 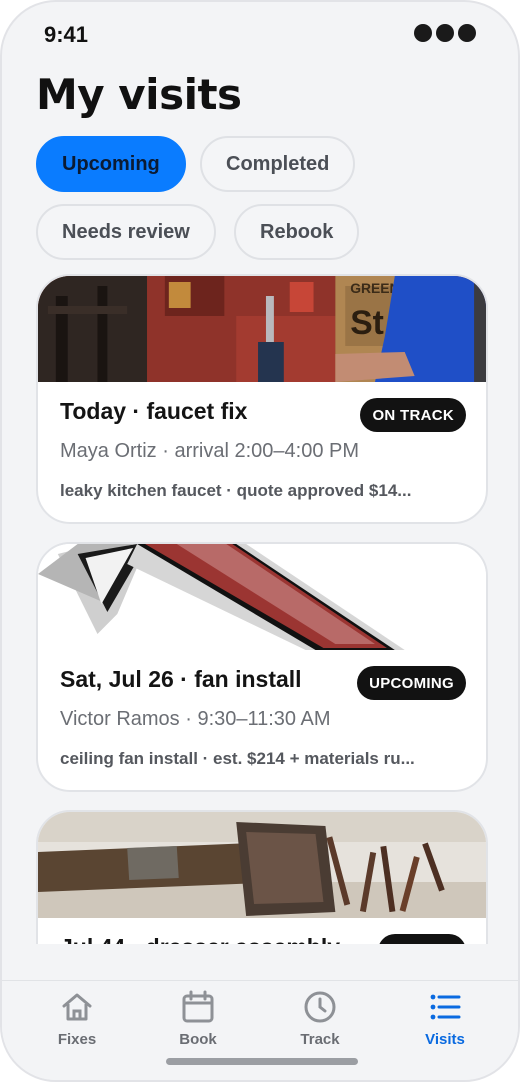 What do you see at coordinates (126, 232) in the screenshot?
I see `filter-needs-review: Needs review` at bounding box center [126, 232].